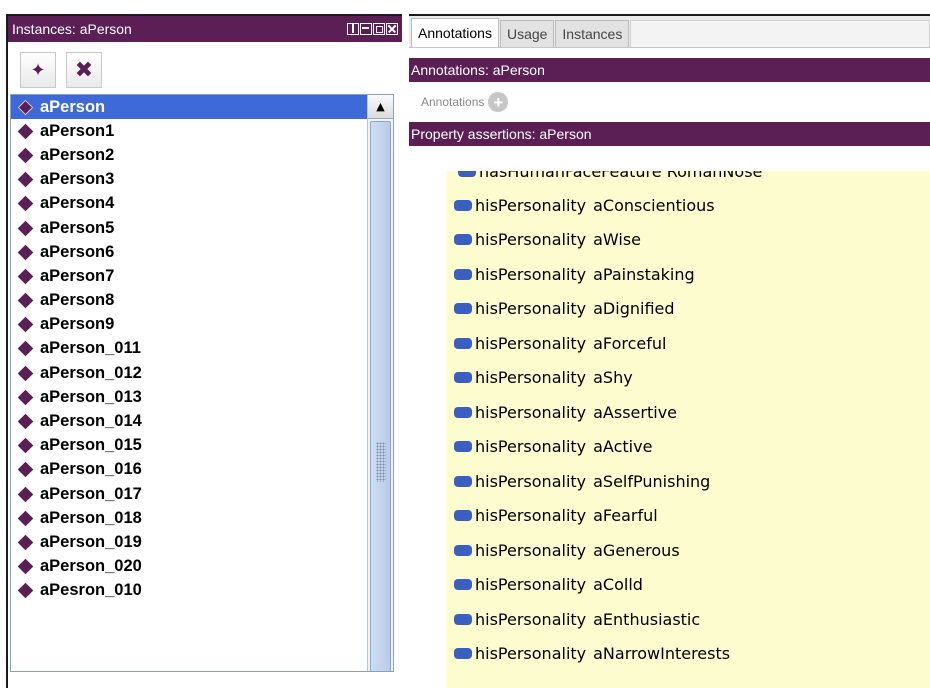 The width and height of the screenshot is (930, 688). I want to click on list-item: aPerson_013, so click(189, 397).